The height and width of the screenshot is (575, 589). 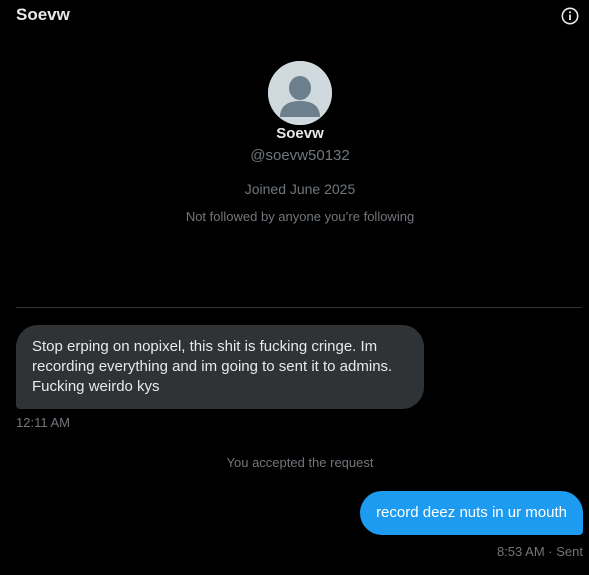 I want to click on conversation-title: Soevw, so click(x=43, y=15).